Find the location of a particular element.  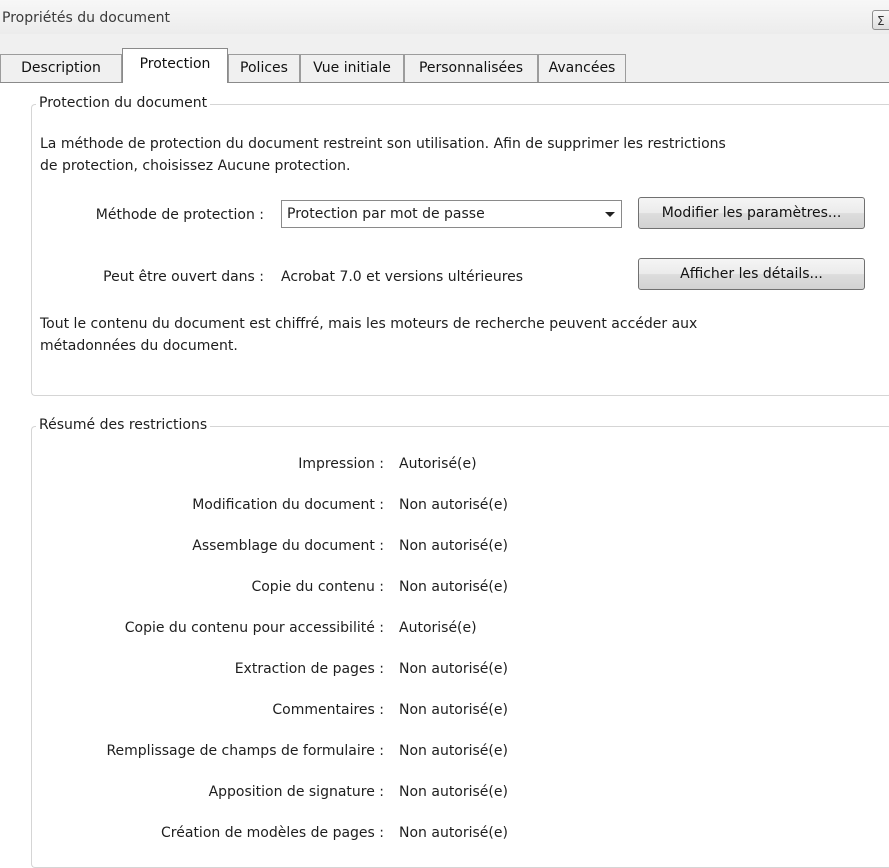

tab-description: Description is located at coordinates (61, 68).